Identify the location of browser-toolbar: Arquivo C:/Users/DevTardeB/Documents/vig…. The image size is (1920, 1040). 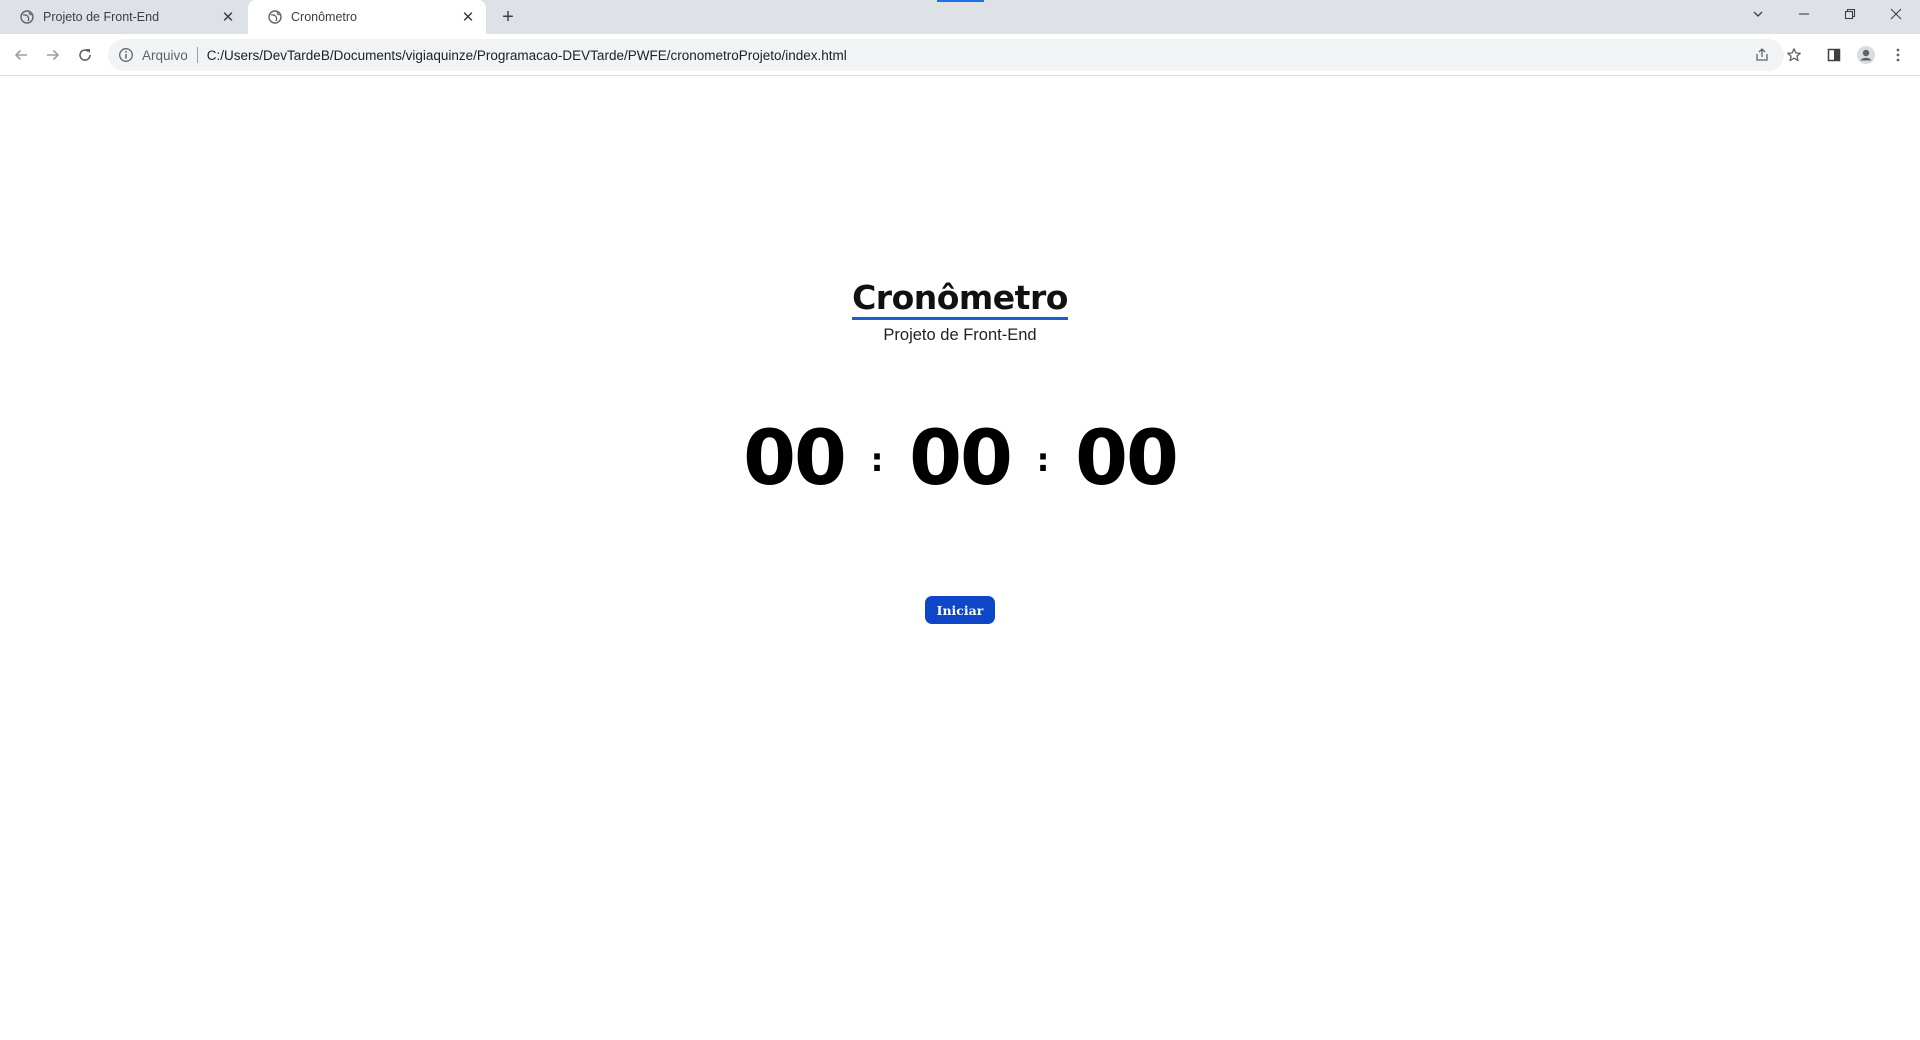
(960, 55).